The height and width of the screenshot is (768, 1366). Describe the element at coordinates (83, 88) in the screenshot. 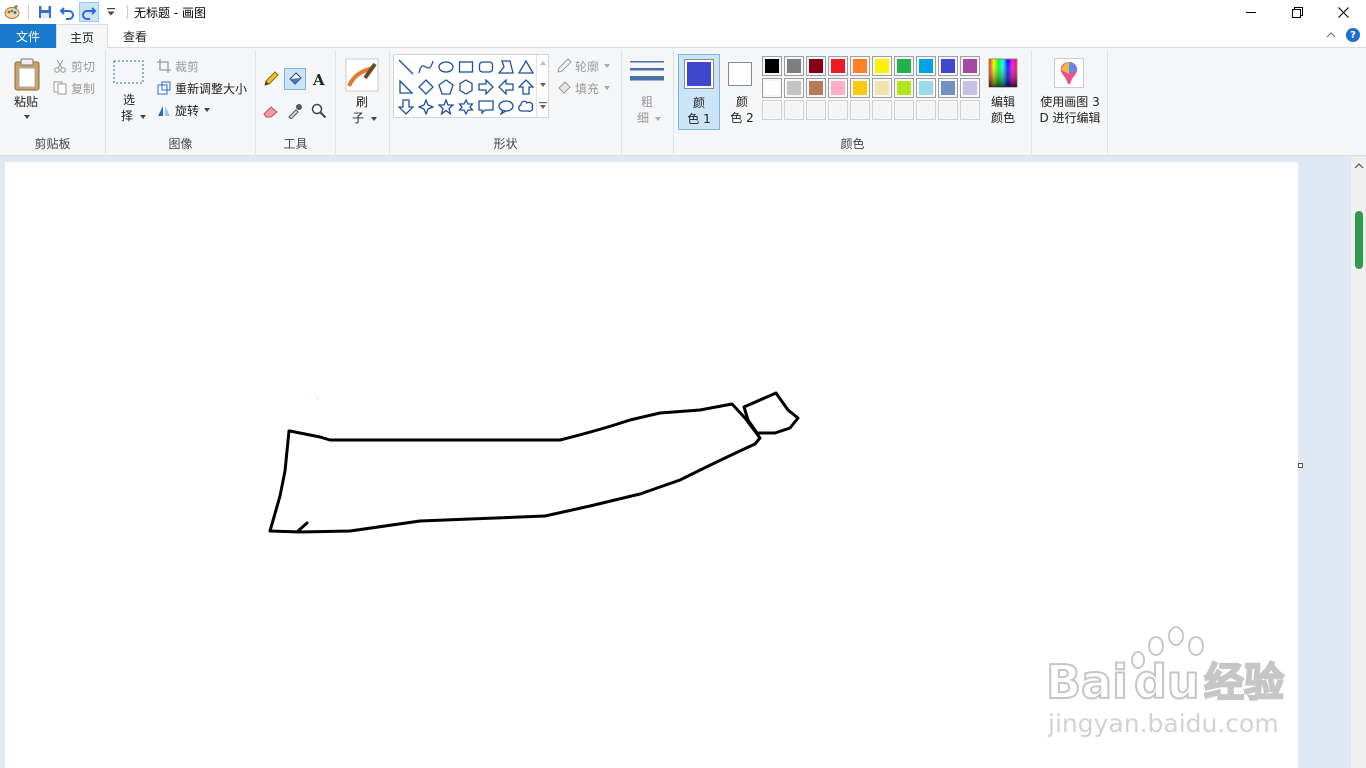

I see `copy-label: 复制` at that location.